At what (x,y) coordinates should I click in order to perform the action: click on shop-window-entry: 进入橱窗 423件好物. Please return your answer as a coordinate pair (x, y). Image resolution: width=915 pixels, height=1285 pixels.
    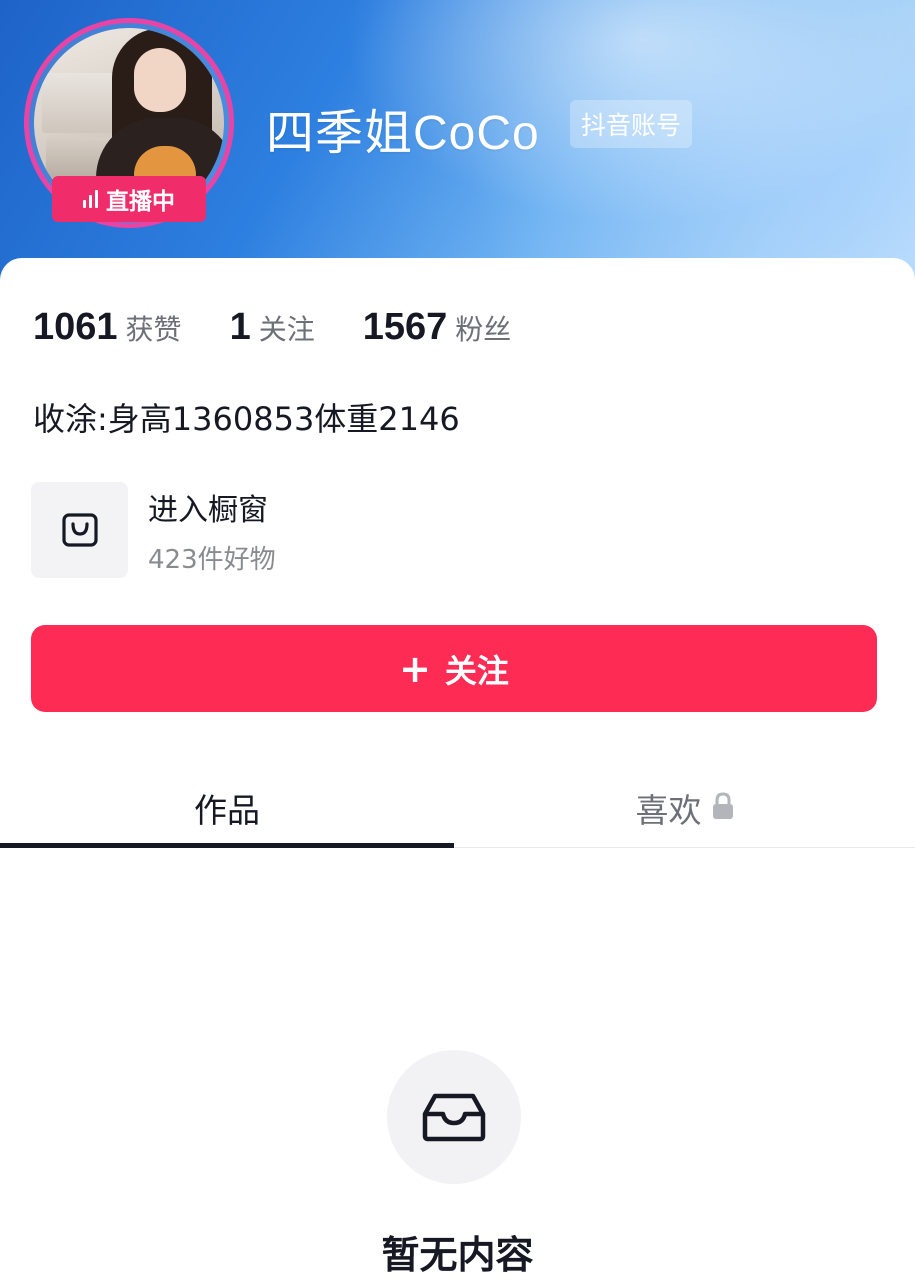
    Looking at the image, I should click on (153, 530).